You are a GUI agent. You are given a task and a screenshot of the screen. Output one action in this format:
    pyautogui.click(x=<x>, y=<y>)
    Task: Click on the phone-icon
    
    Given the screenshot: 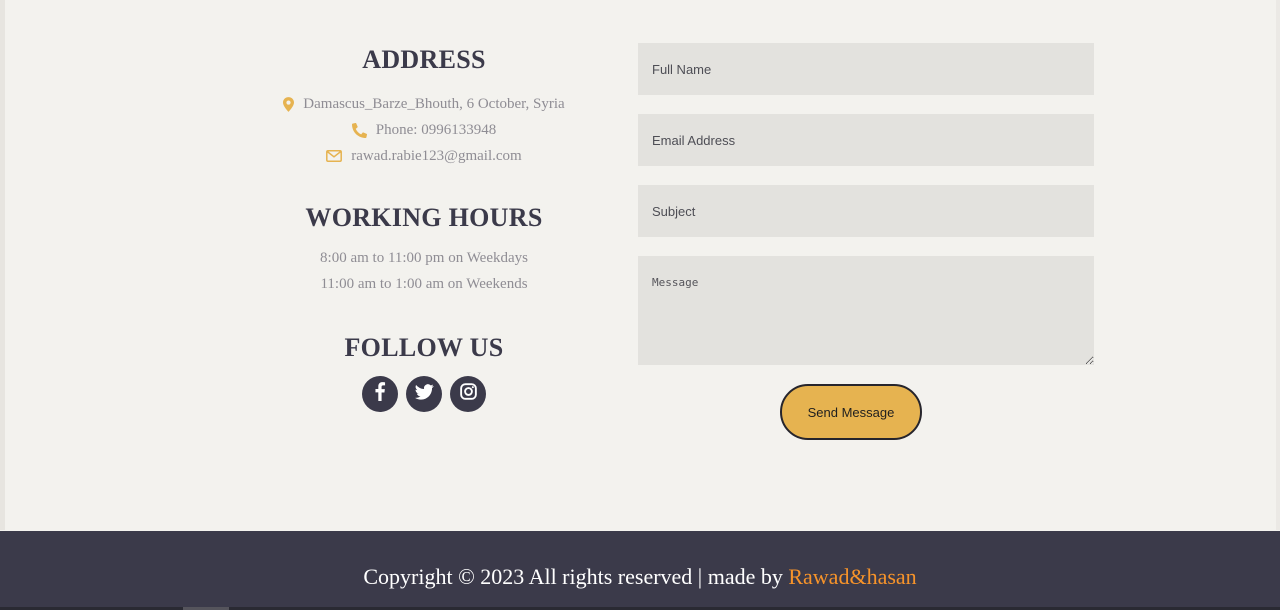 What is the action you would take?
    pyautogui.click(x=359, y=130)
    